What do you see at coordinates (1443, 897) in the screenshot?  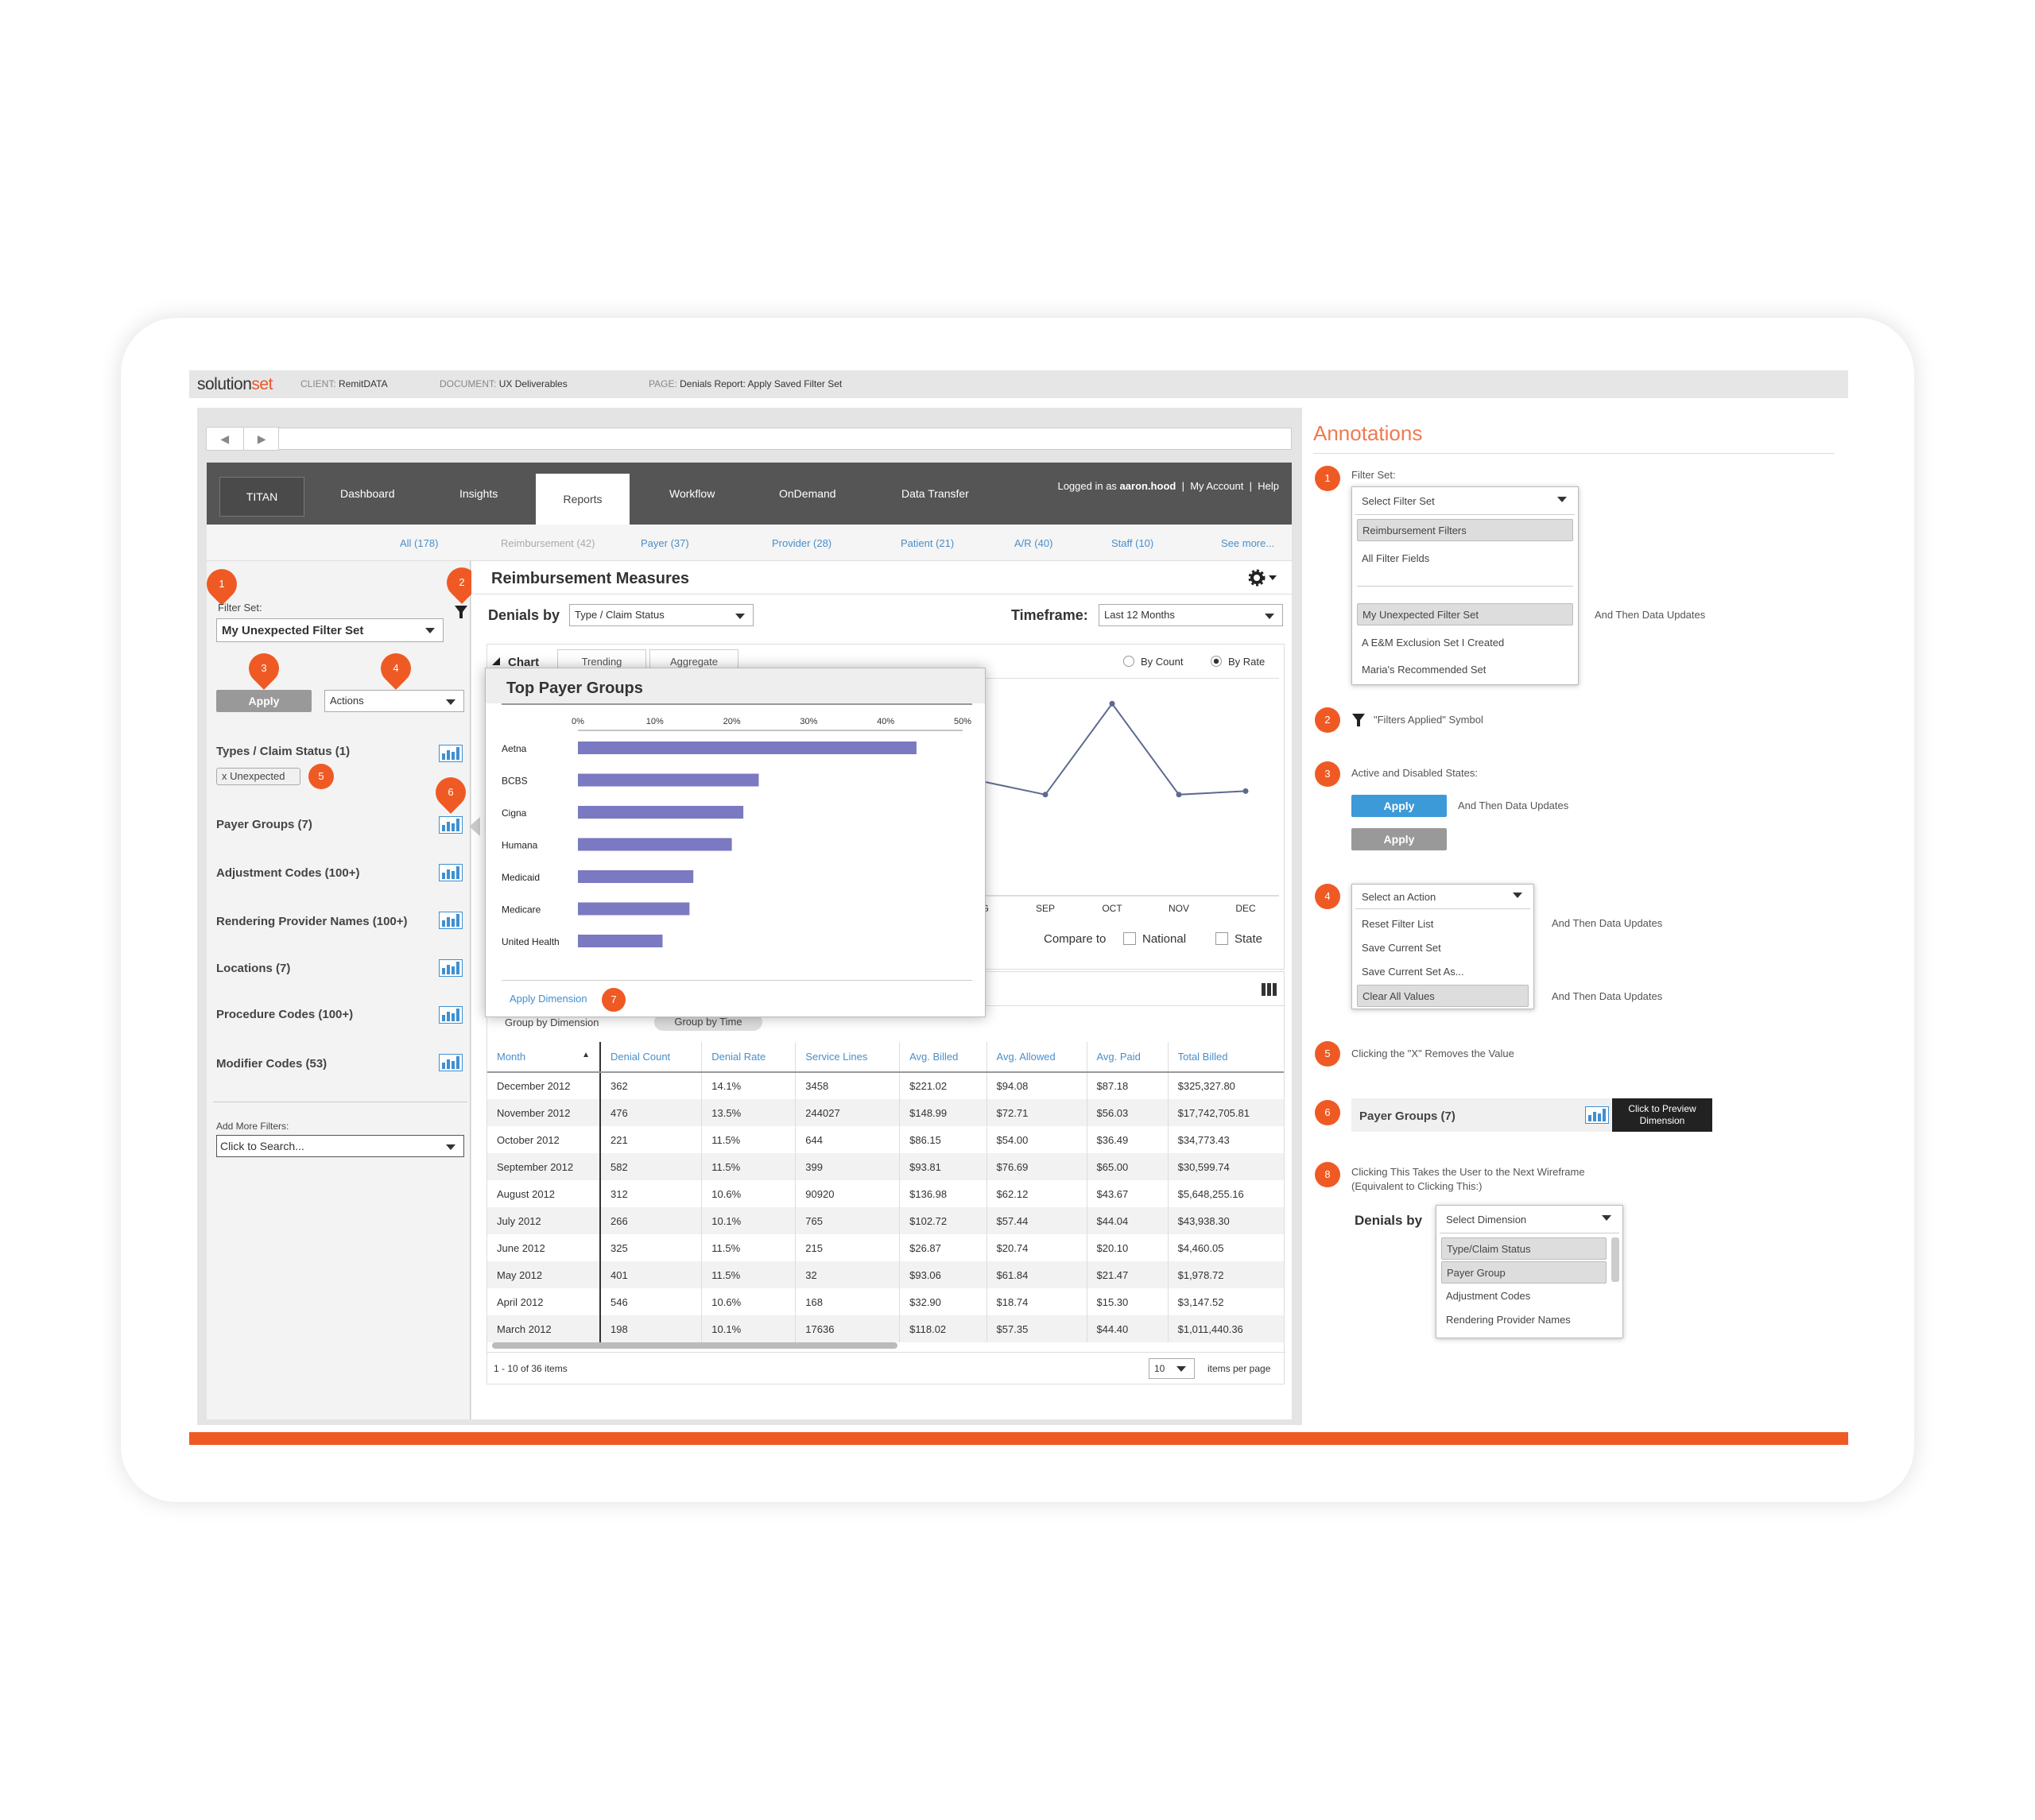 I see `action-option: Select an Action` at bounding box center [1443, 897].